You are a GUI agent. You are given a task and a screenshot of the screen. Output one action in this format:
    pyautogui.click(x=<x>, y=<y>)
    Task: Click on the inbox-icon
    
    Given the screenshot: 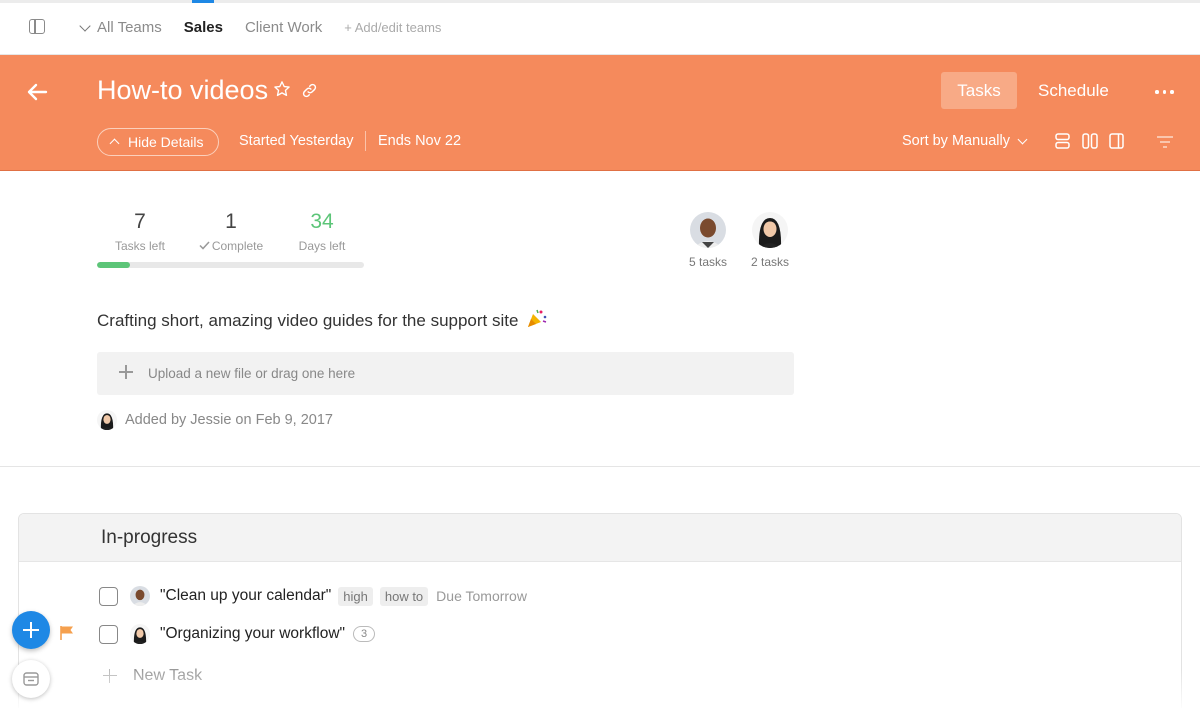 What is the action you would take?
    pyautogui.click(x=31, y=679)
    